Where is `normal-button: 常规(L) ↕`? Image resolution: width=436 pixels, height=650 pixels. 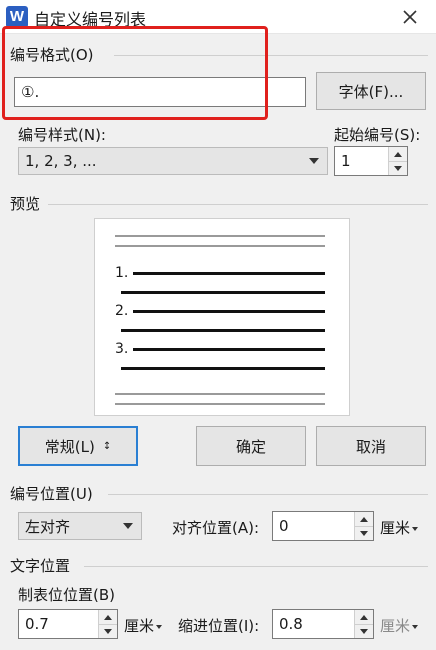
normal-button: 常规(L) ↕ is located at coordinates (78, 446).